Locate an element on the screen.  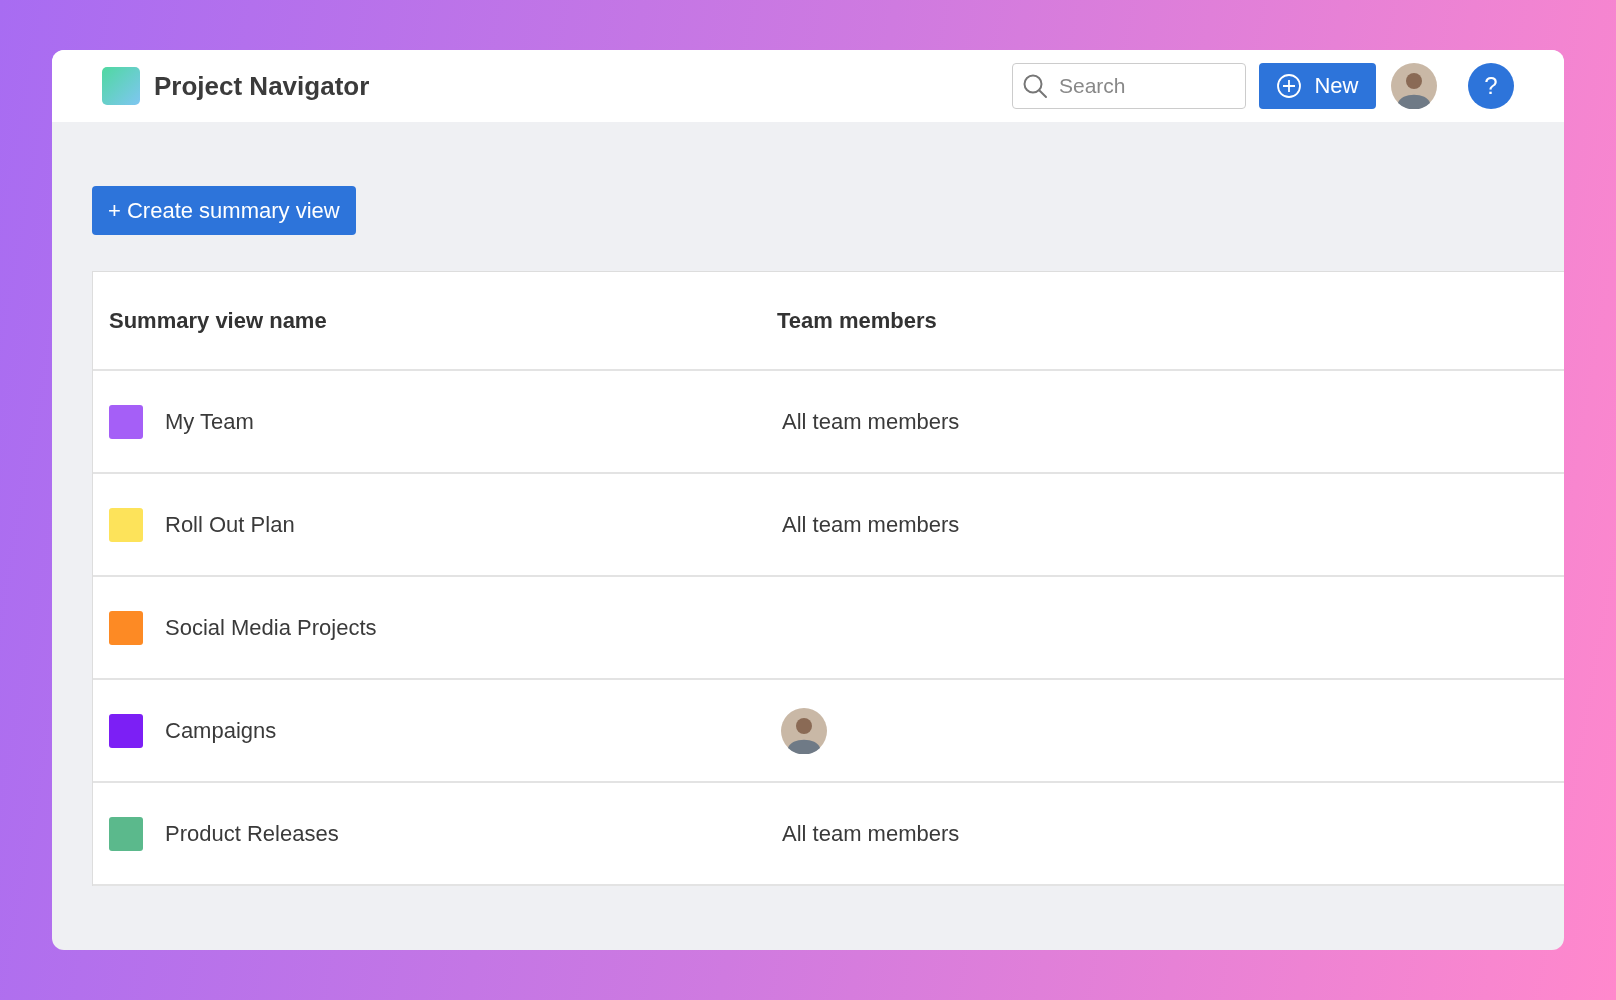
summary-view-name: Product Releases is located at coordinates (252, 833).